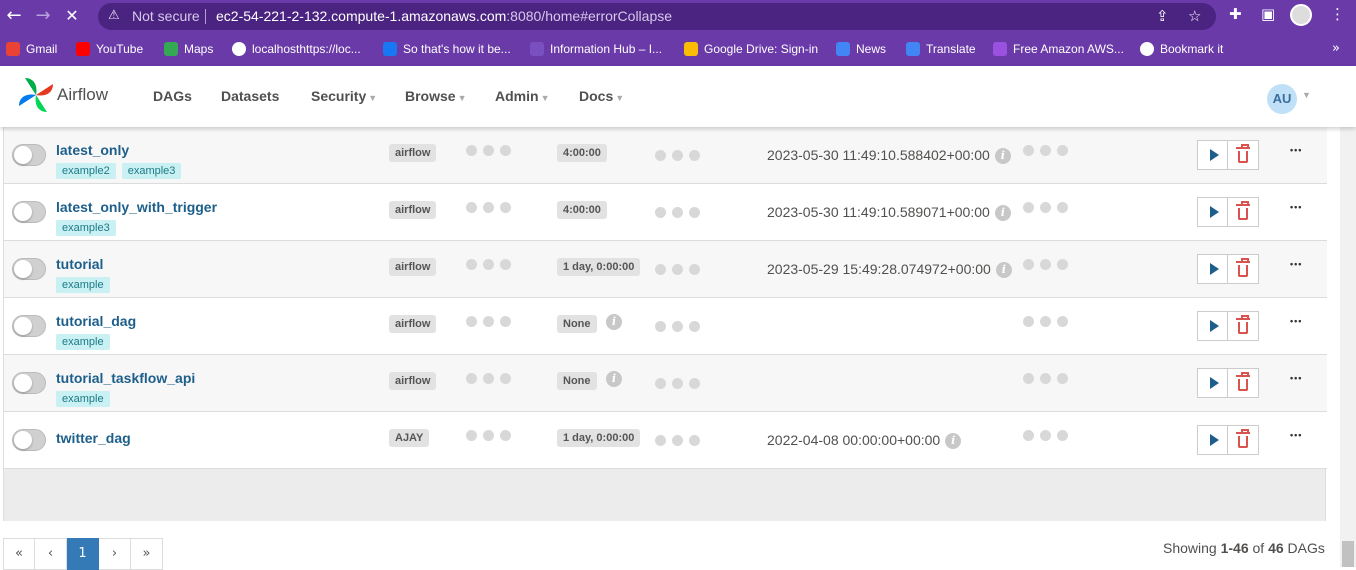 Image resolution: width=1356 pixels, height=570 pixels. What do you see at coordinates (751, 49) in the screenshot?
I see `bookmark-item: Google Drive: Sign-in` at bounding box center [751, 49].